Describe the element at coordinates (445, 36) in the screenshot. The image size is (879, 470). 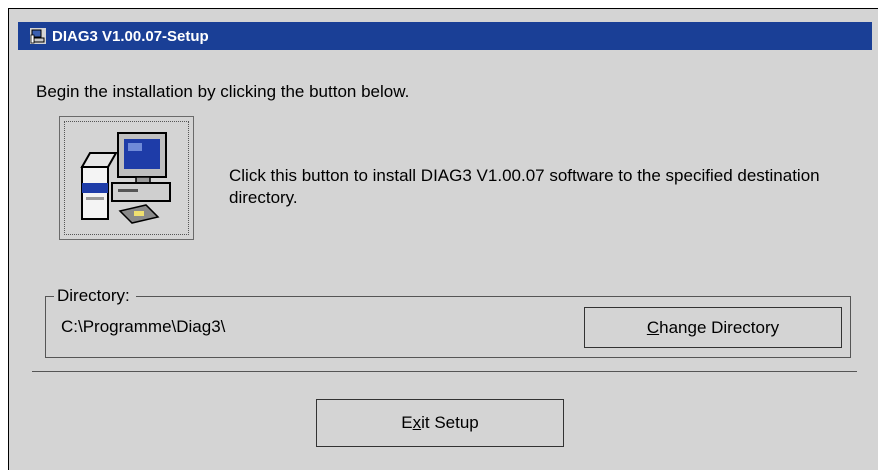
I see `title-bar: DIAG3 V1.00.07-Setup` at that location.